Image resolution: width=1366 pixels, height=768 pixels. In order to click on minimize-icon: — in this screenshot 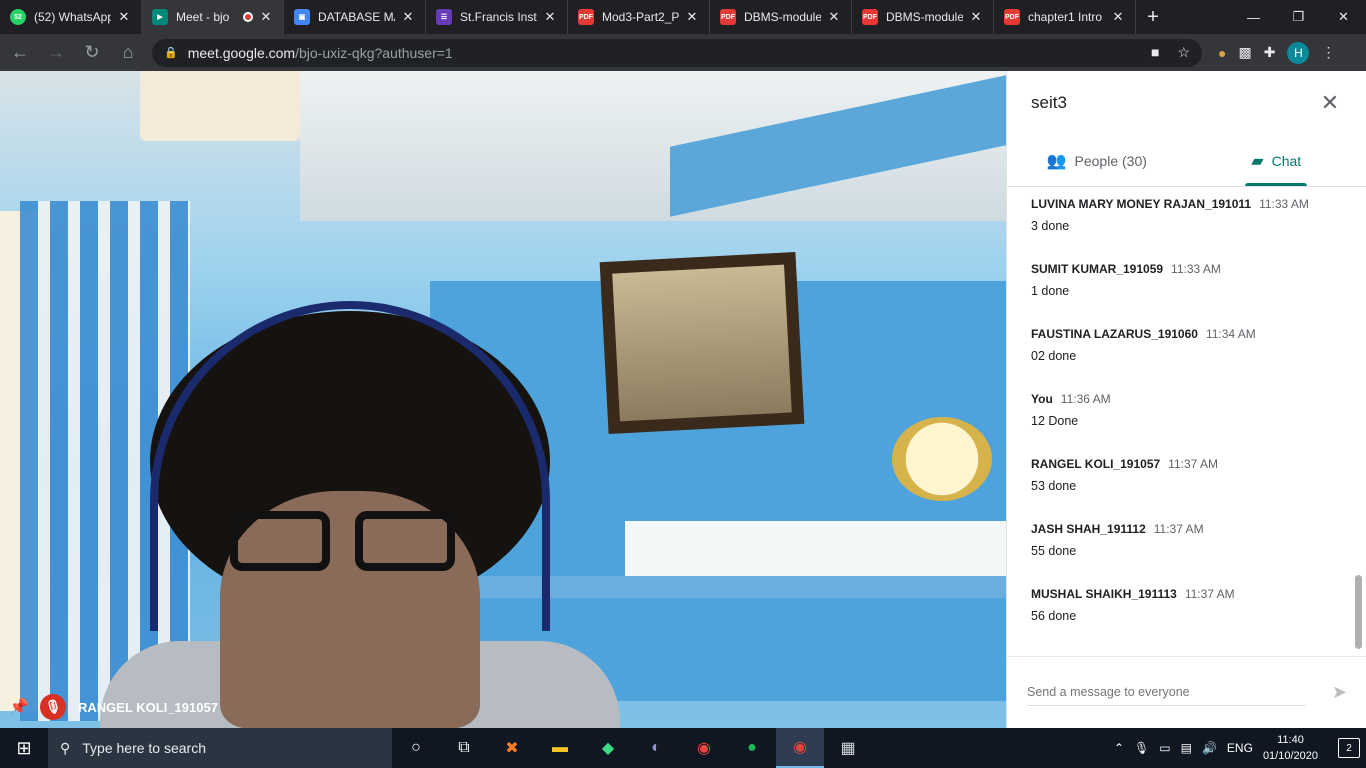, I will do `click(1253, 17)`.